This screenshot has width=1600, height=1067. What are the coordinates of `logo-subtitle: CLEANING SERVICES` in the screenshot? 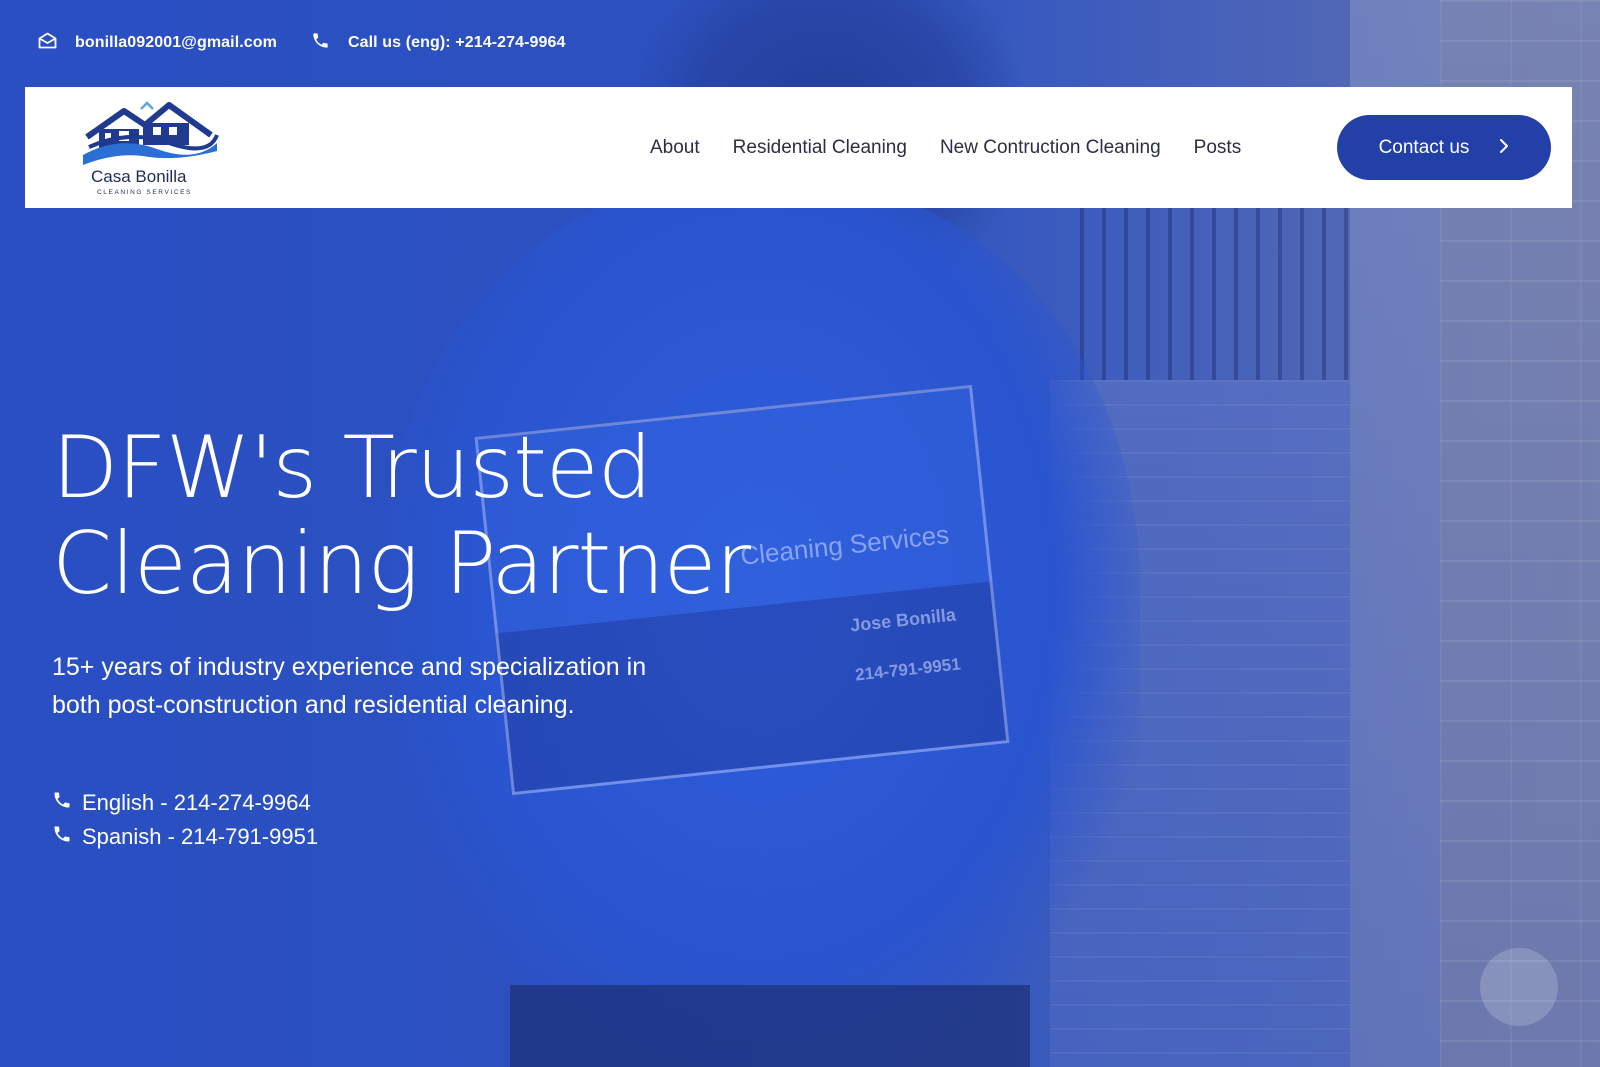 It's located at (144, 192).